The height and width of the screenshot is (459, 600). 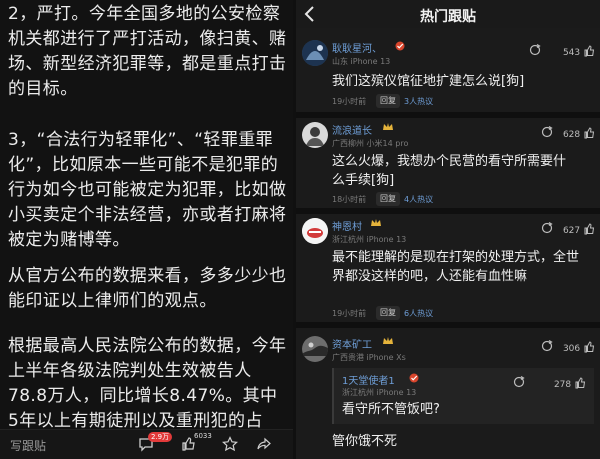 I want to click on comment-text: 我们这殡仪馆征地扩建怎么说[狗], so click(x=428, y=81).